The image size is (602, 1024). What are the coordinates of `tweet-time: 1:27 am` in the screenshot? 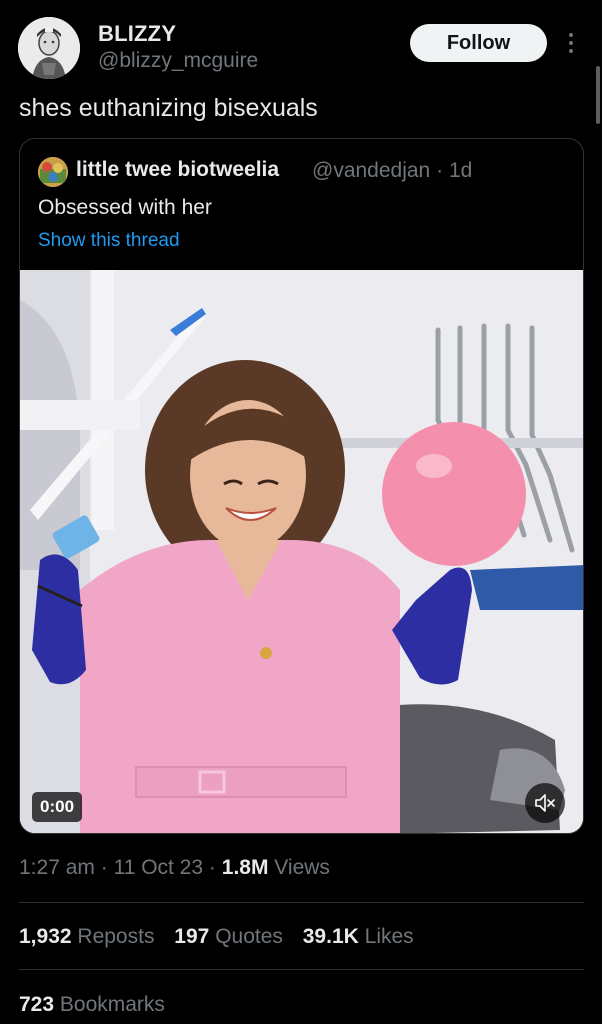 It's located at (57, 867).